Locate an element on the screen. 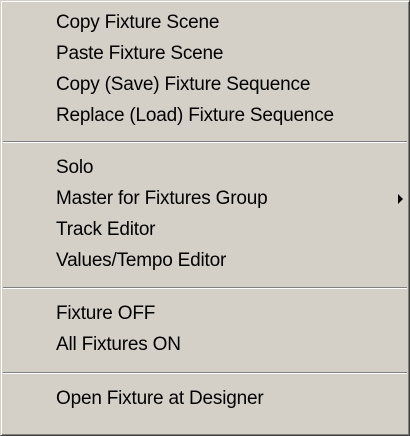  menu-item-fixture-off: Fixture OFF is located at coordinates (205, 313).